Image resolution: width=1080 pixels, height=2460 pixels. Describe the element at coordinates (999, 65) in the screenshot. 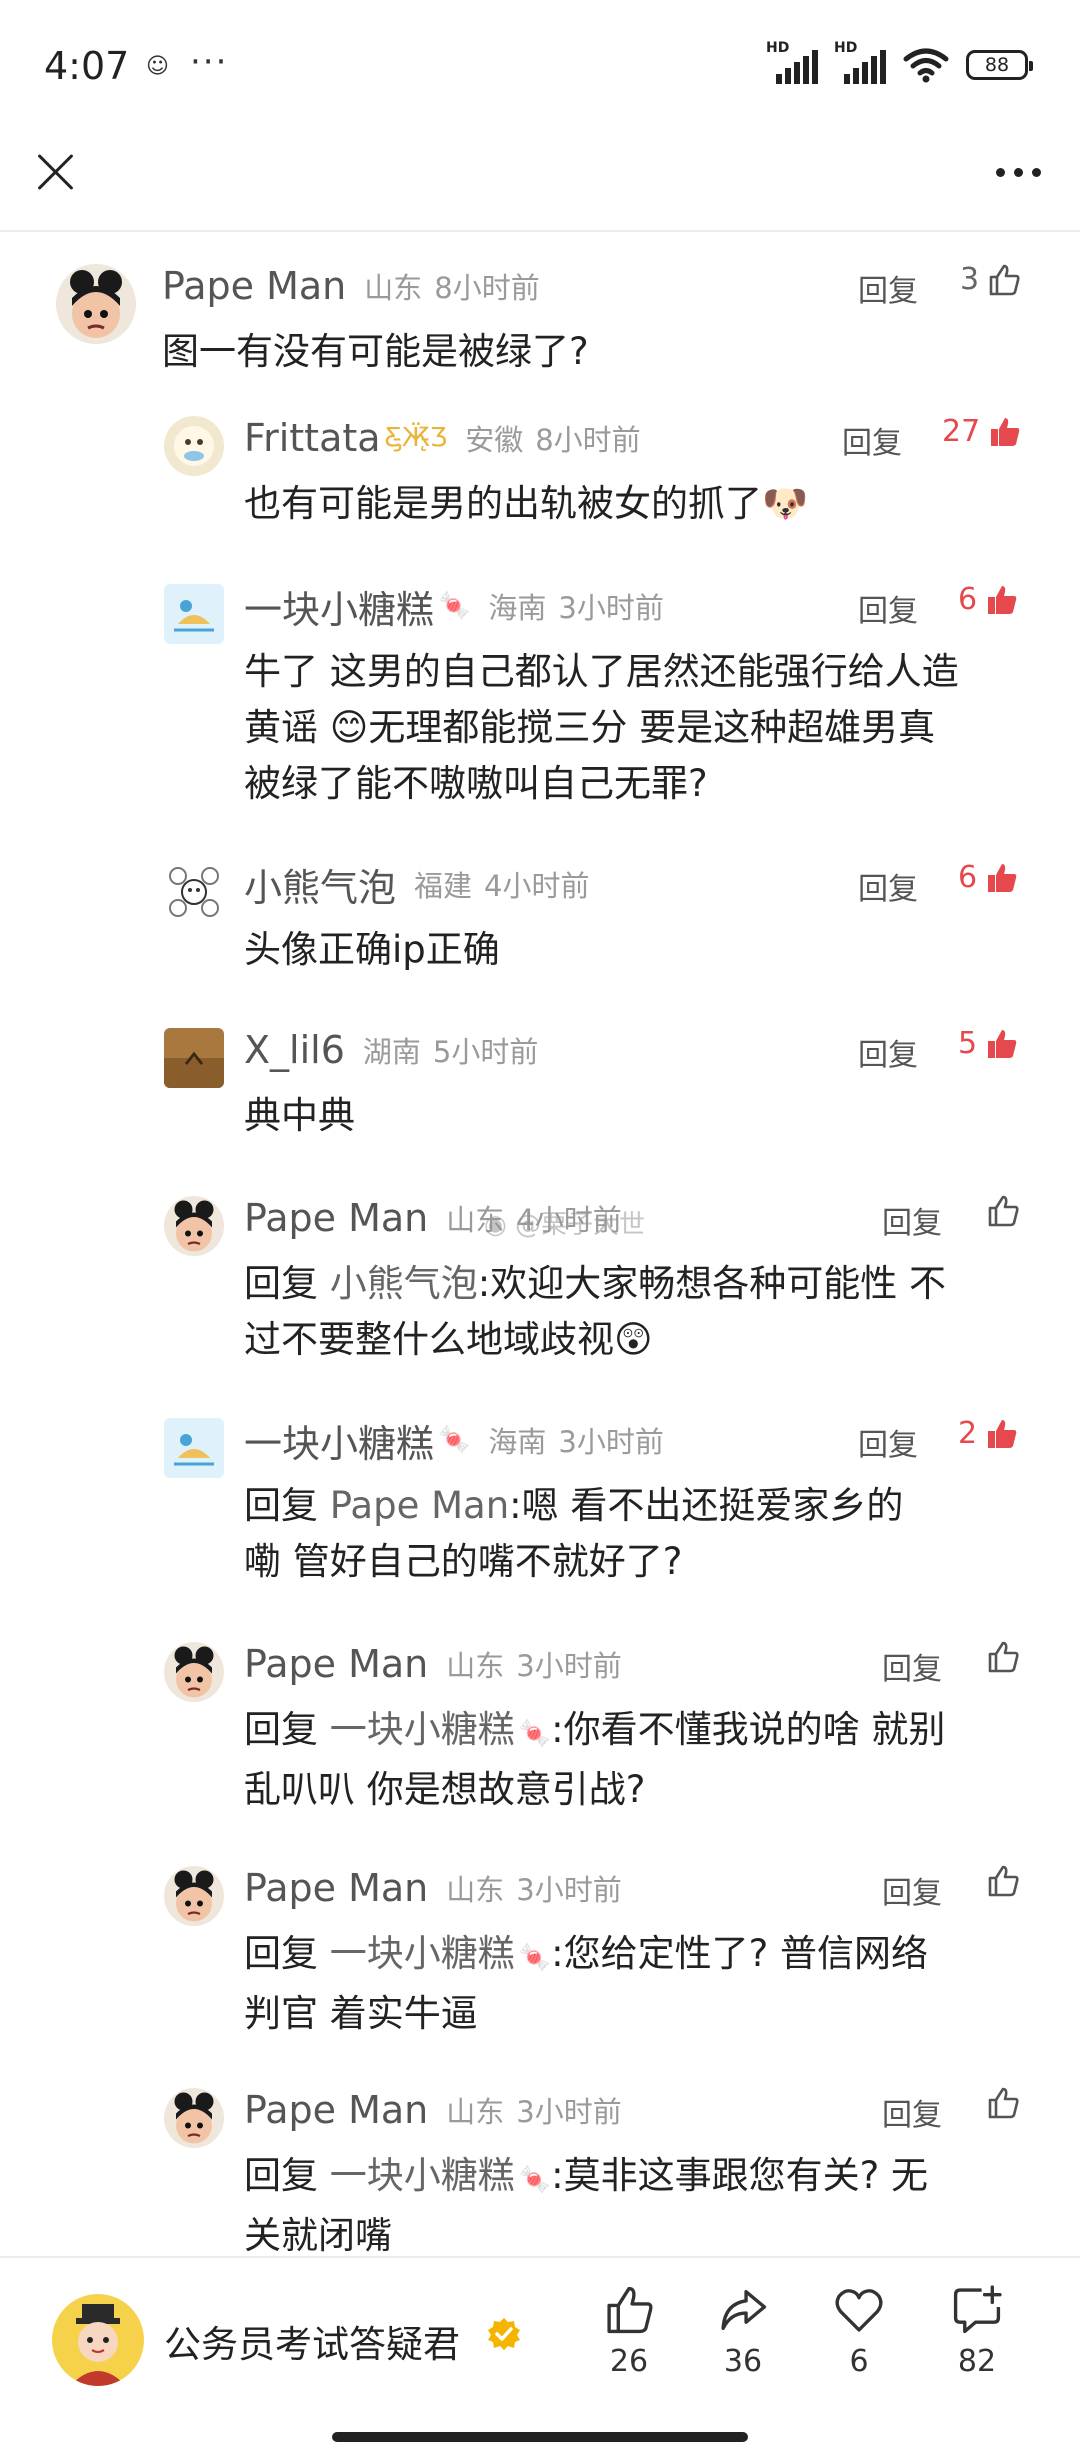

I see `battery-icon: 88` at that location.